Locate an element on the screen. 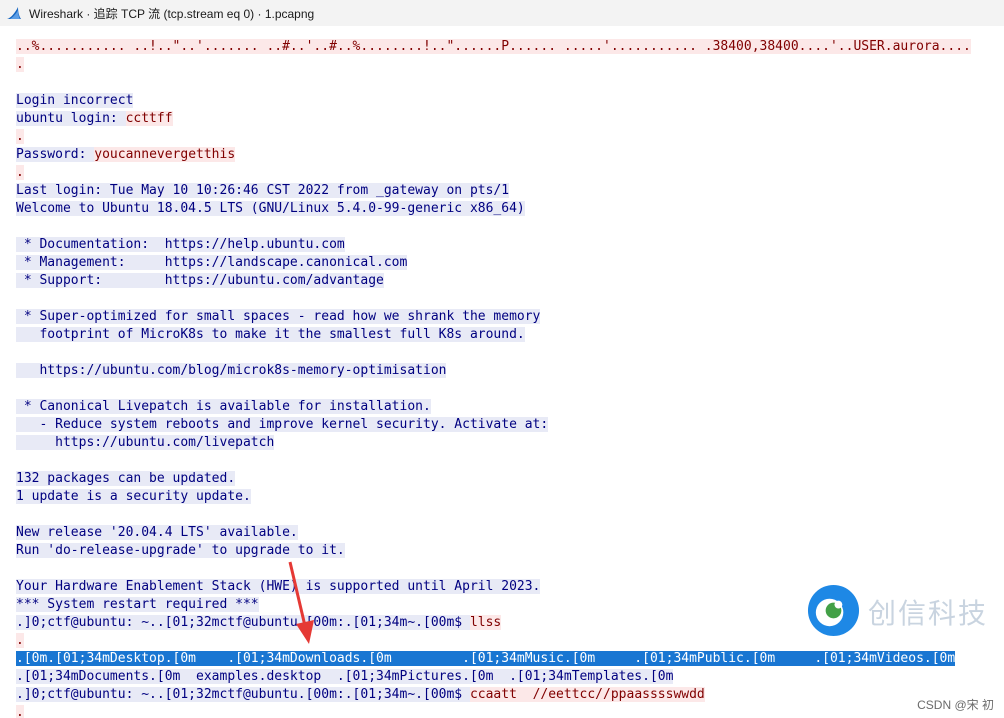 Image resolution: width=1004 pixels, height=718 pixels. client-text: Login incorrect is located at coordinates (75, 100).